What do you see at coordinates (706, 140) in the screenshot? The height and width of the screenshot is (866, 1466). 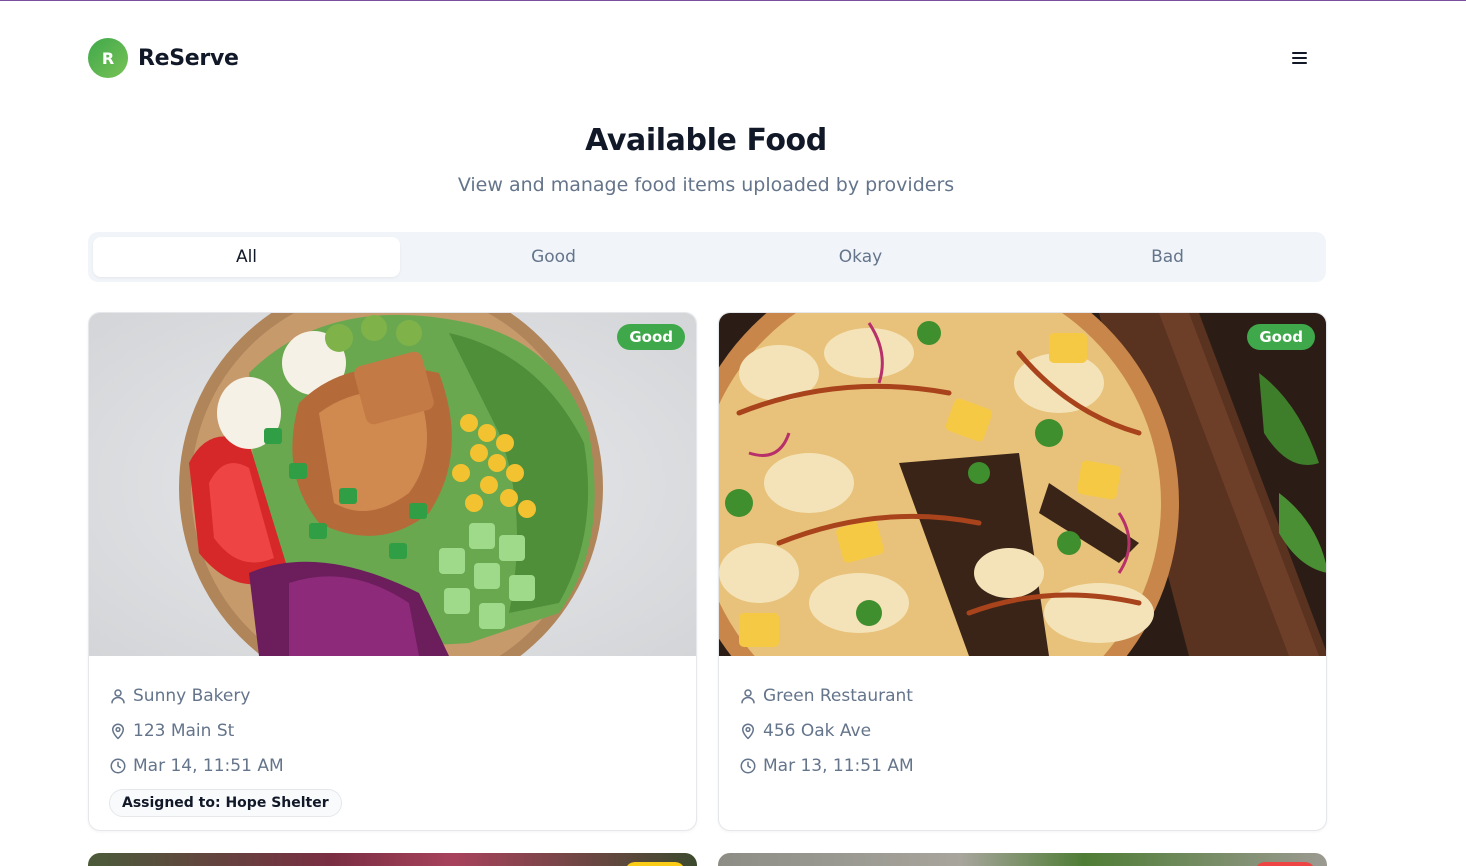 I see `page-title: Available Food` at bounding box center [706, 140].